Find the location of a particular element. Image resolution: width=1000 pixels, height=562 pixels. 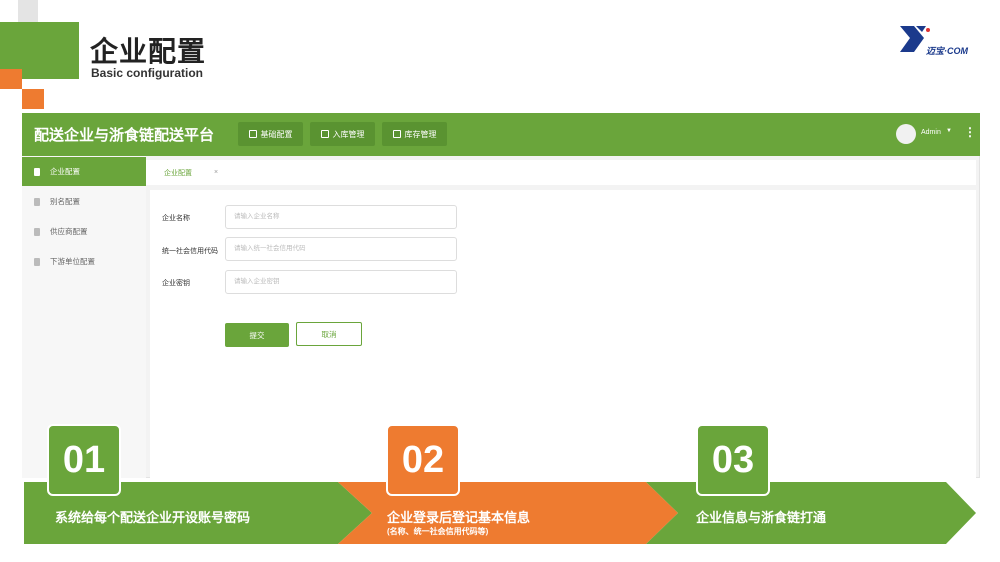

nav-inbound-management: 入库管理 is located at coordinates (342, 134).